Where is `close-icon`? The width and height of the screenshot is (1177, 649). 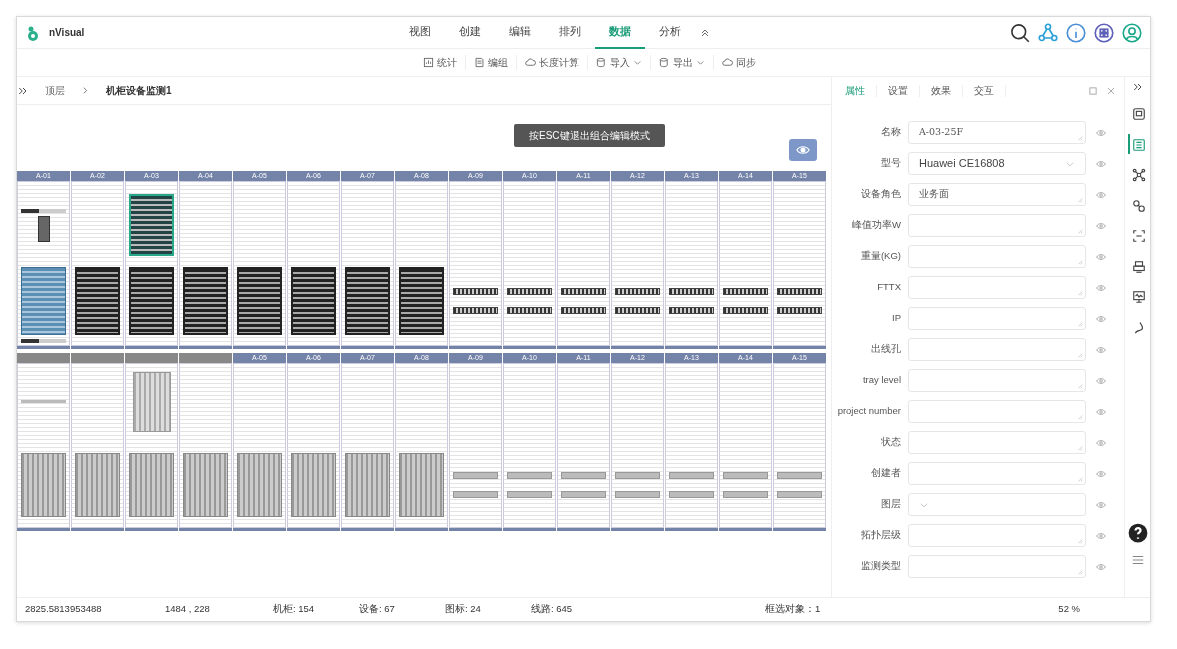
close-icon is located at coordinates (1111, 91).